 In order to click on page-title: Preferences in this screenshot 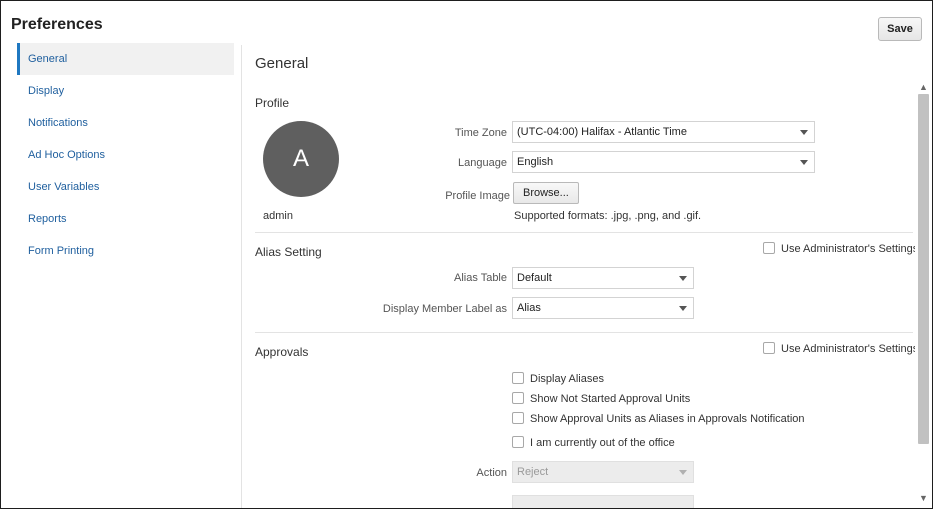, I will do `click(57, 24)`.